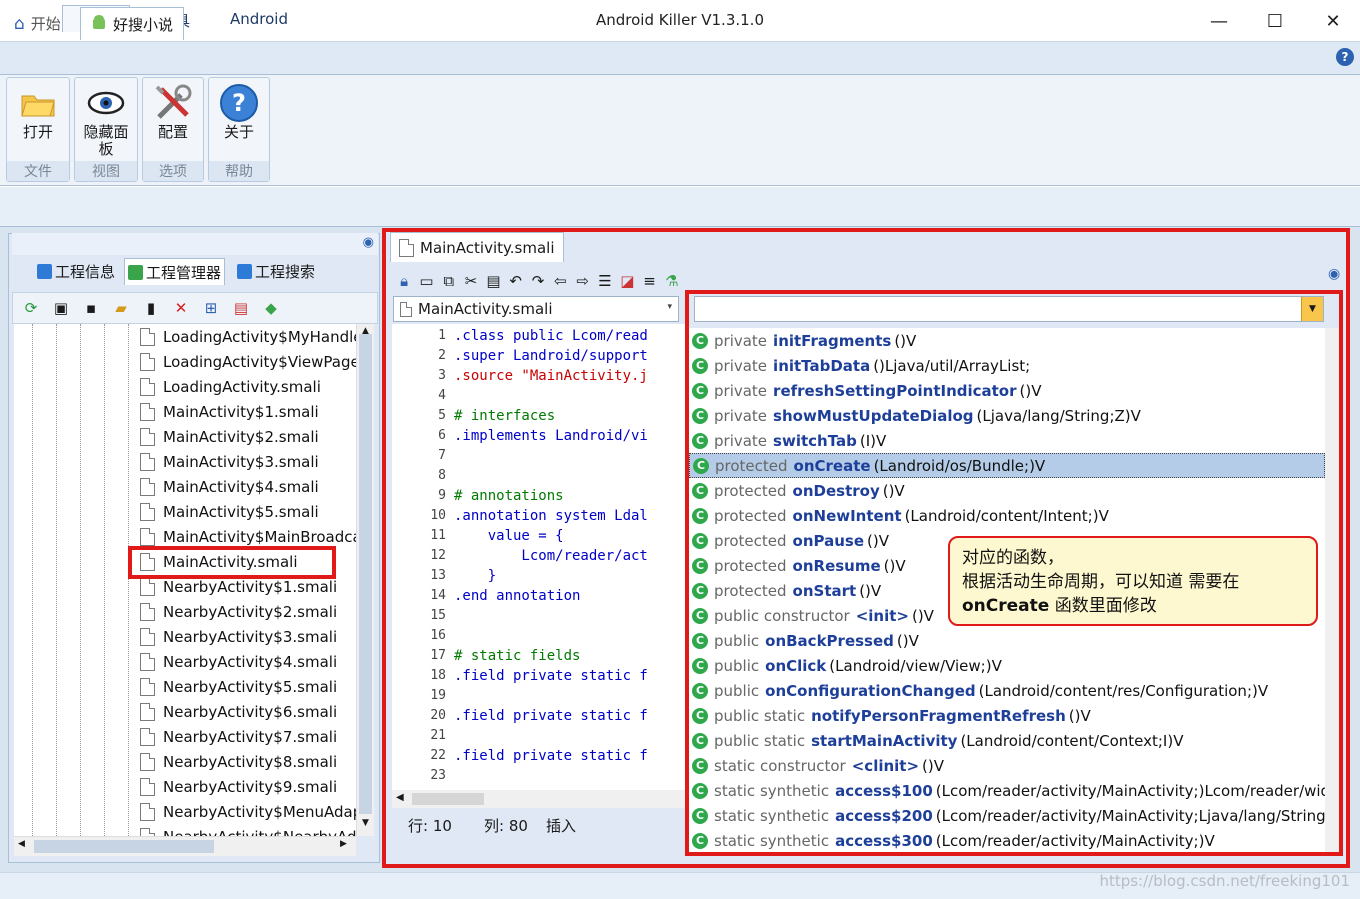  What do you see at coordinates (259, 832) in the screenshot?
I see `tree-item-label: NearbyActivity$NearbyAd` at bounding box center [259, 832].